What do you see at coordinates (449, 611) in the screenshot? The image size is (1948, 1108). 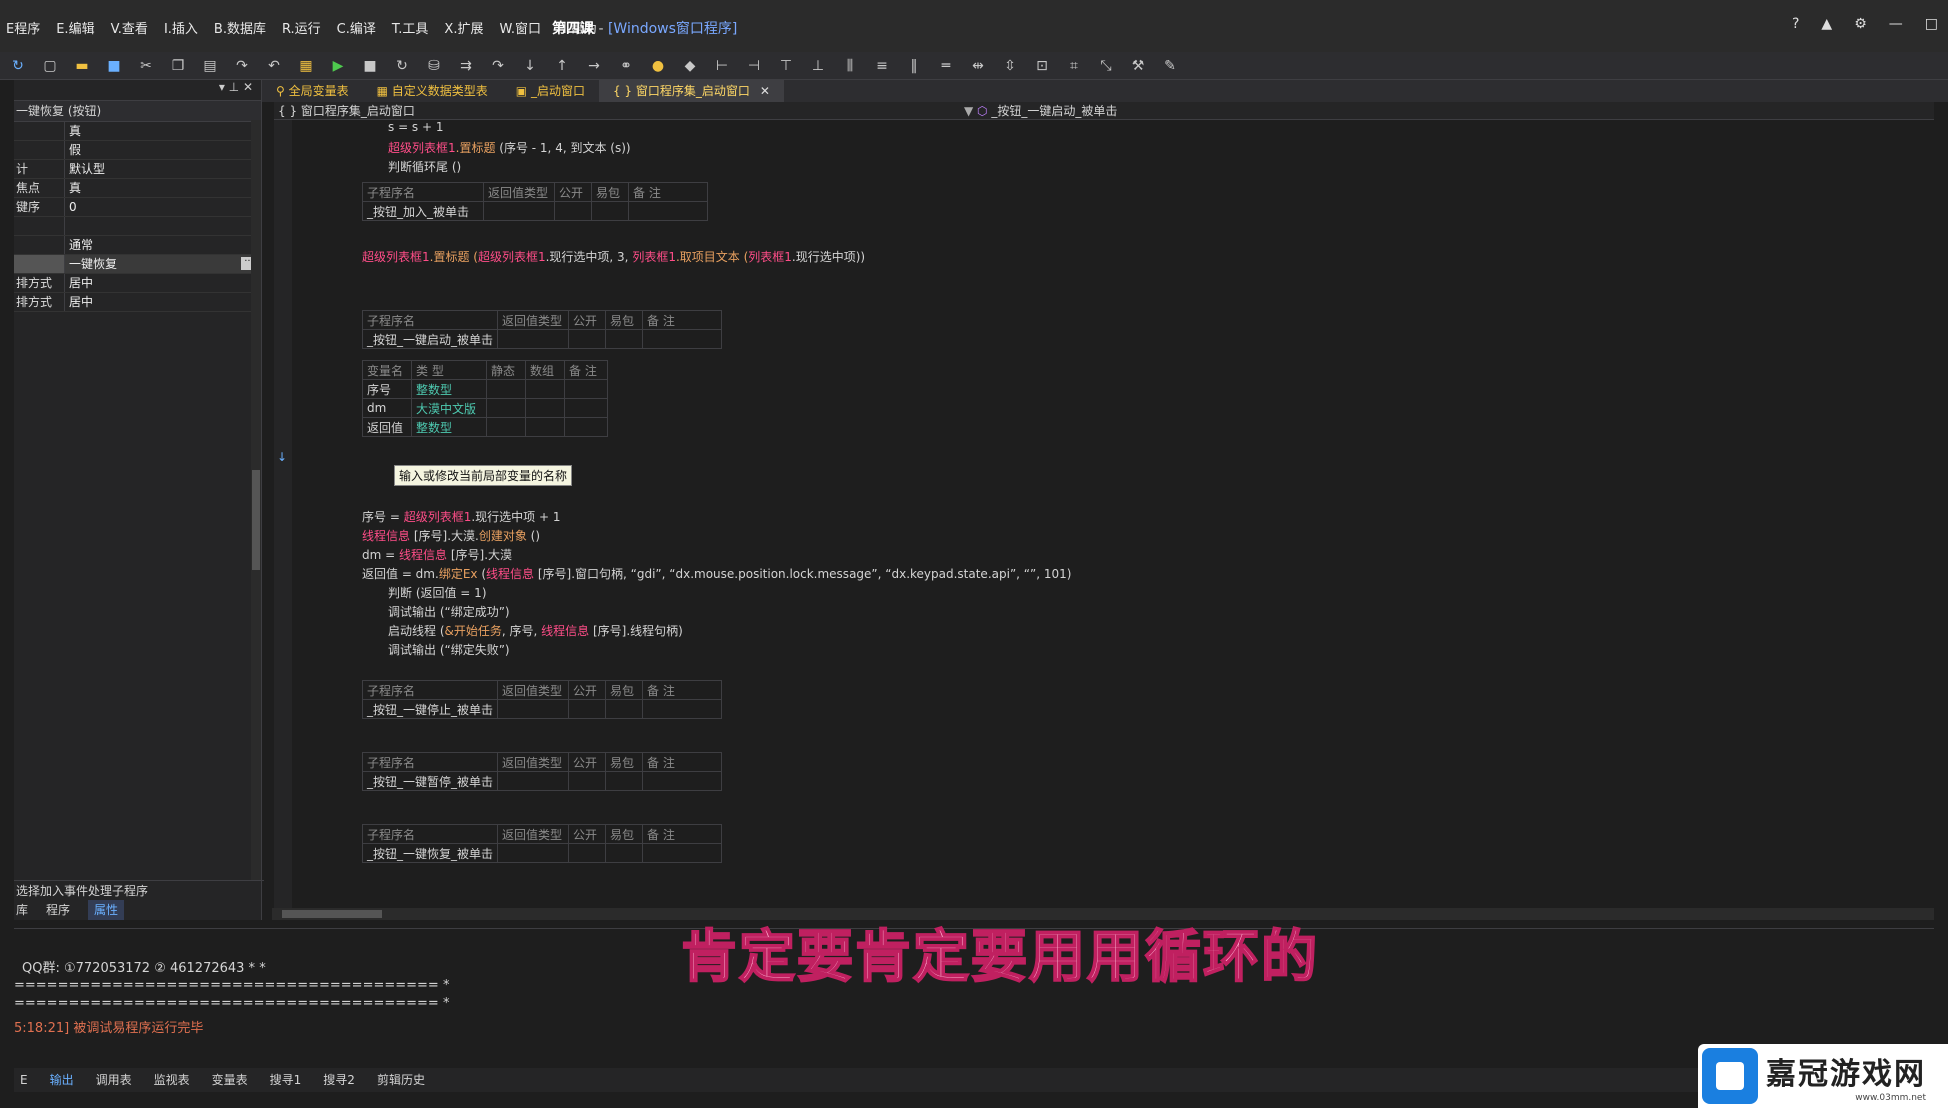 I see `code-line: 调试输出 (“绑定成功”)` at bounding box center [449, 611].